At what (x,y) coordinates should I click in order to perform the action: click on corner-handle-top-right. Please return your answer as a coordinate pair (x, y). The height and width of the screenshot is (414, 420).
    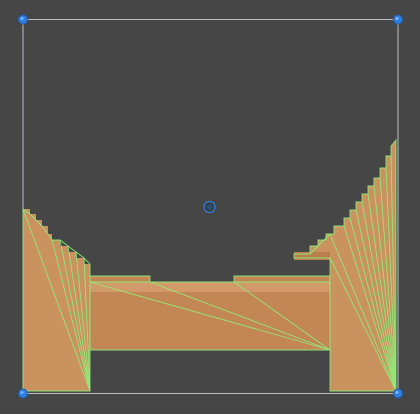
    Looking at the image, I should click on (398, 19).